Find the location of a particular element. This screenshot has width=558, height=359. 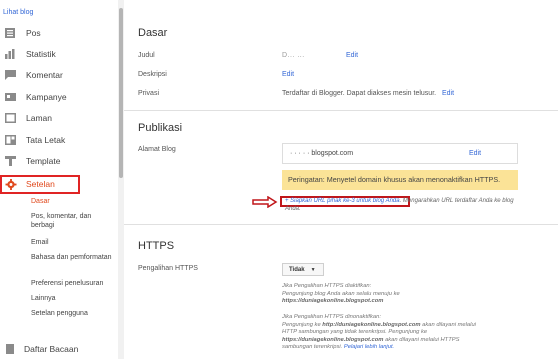

sidebar-item-stats: Statistik is located at coordinates (59, 54).